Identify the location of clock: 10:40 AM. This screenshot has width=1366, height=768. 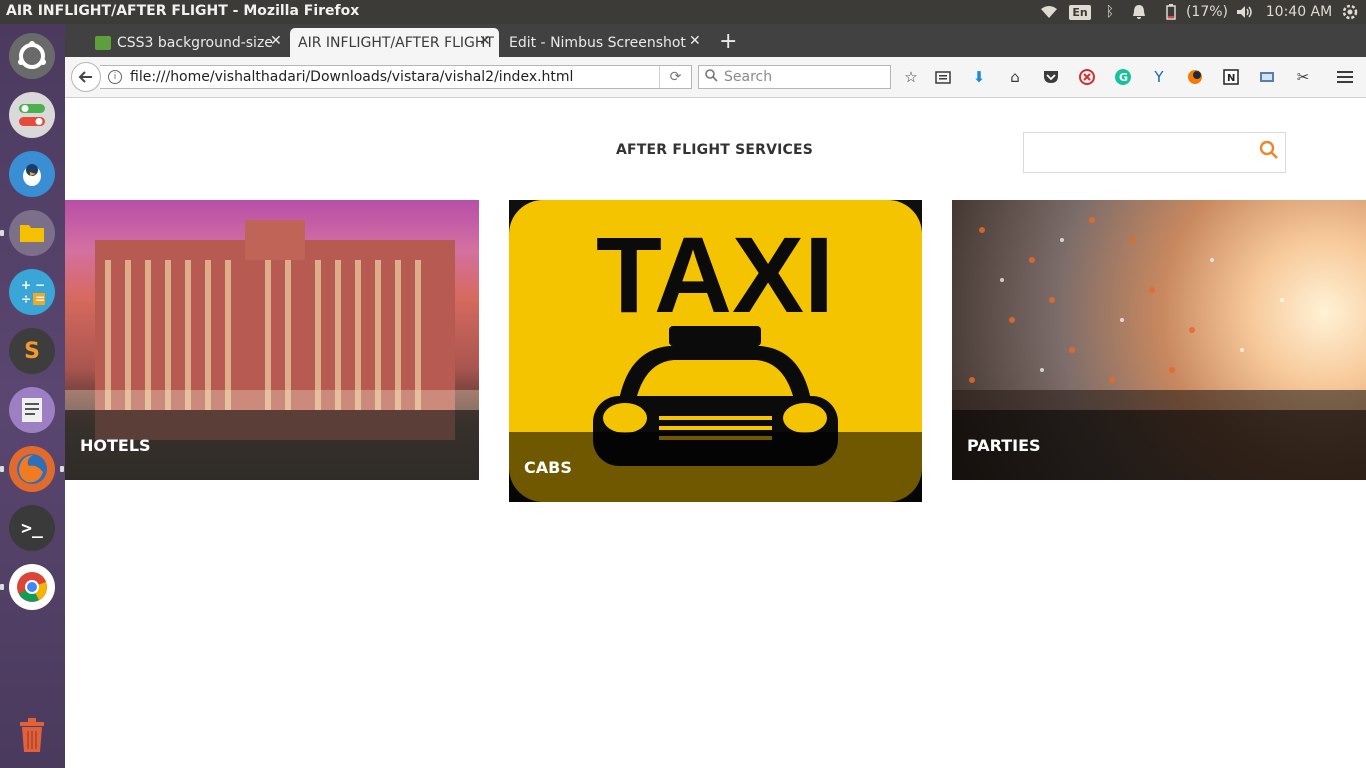
(1299, 12).